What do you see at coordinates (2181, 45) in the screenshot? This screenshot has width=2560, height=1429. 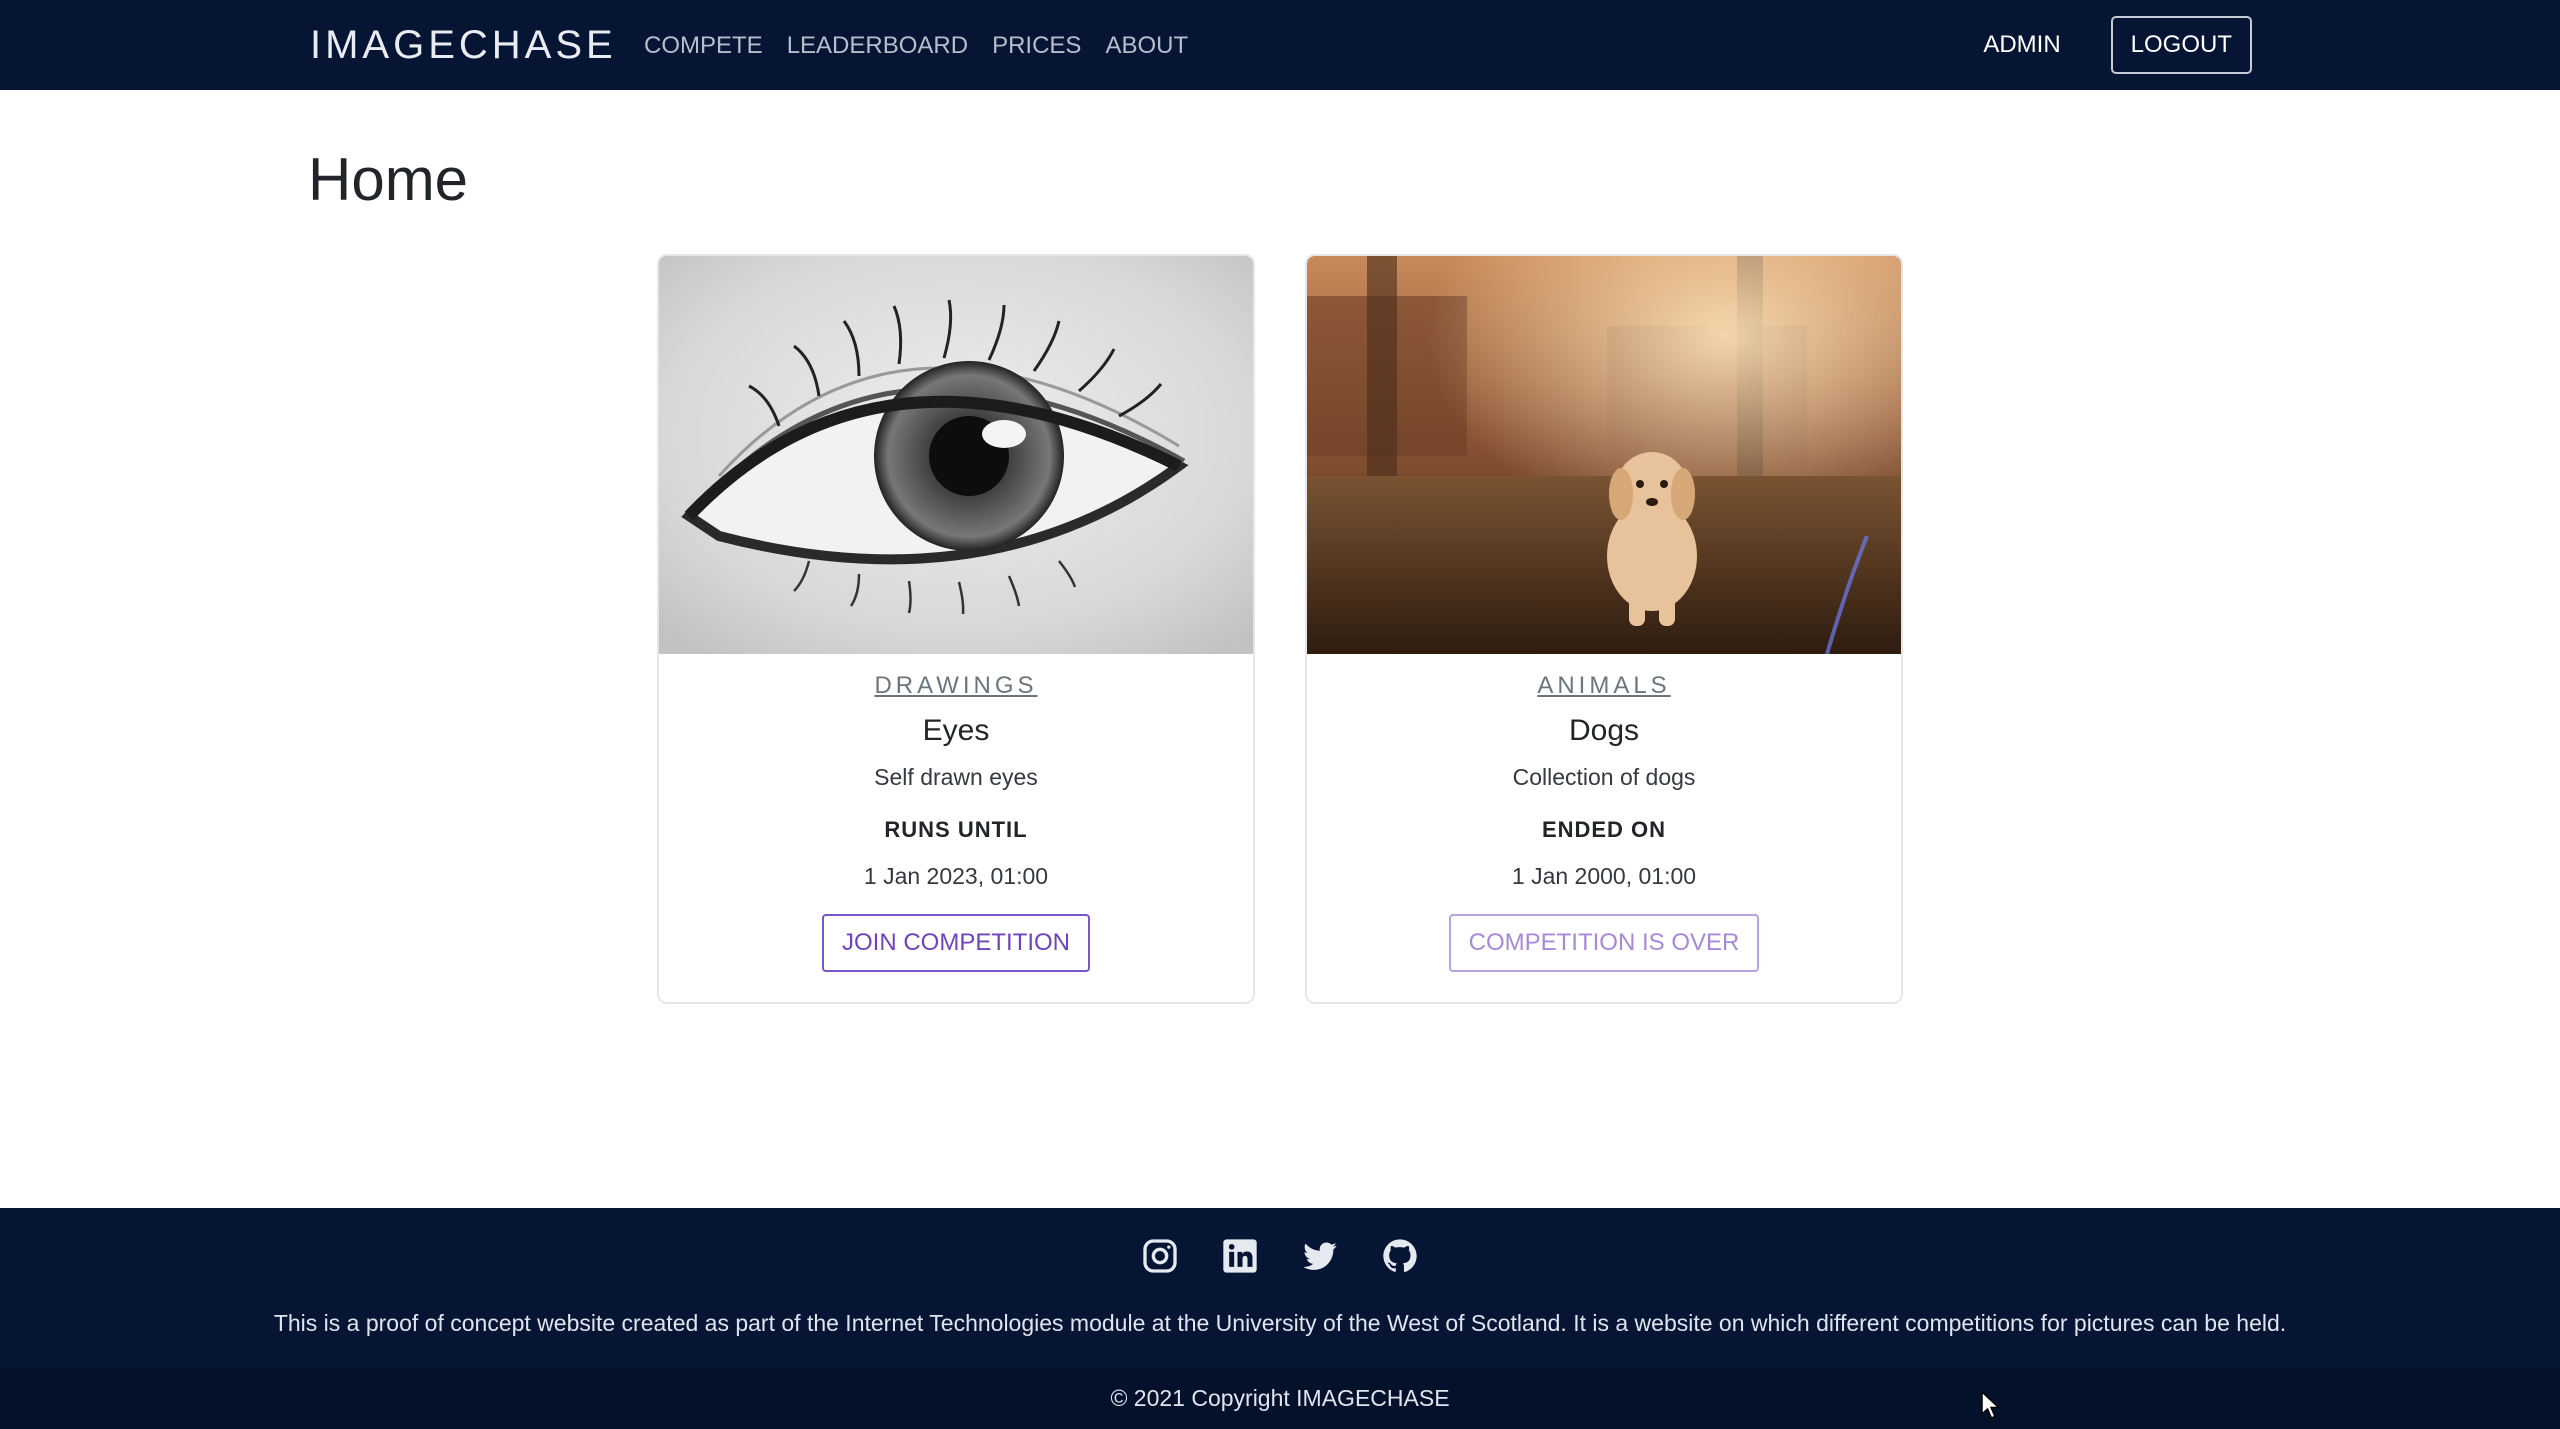 I see `logout-button: LOGOUT` at bounding box center [2181, 45].